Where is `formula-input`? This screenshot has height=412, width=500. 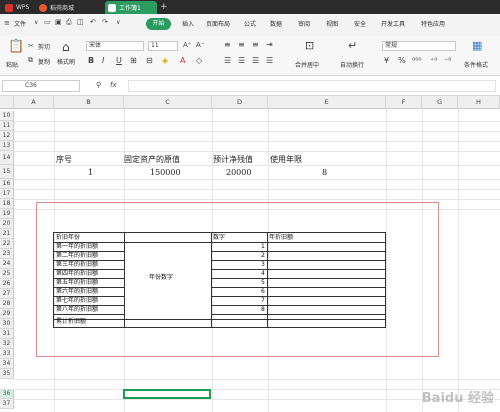 formula-input is located at coordinates (312, 86).